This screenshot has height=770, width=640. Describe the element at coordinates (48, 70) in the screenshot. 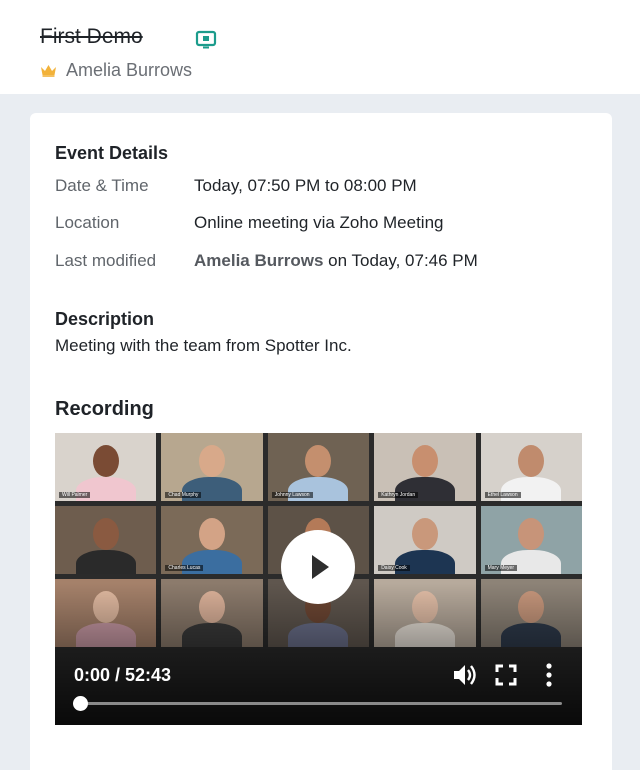

I see `crown-icon` at that location.